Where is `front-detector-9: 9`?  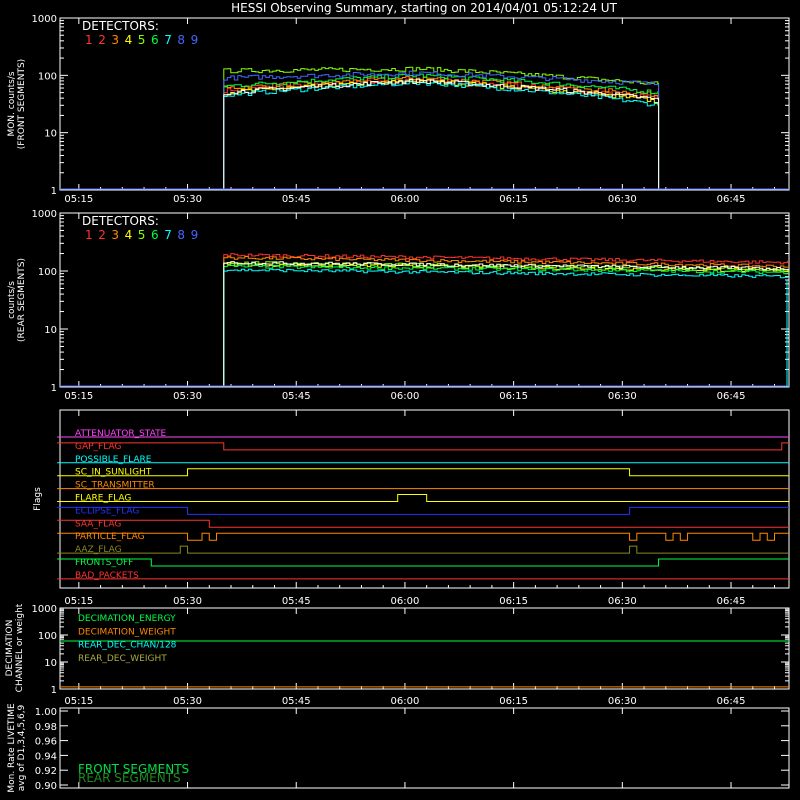
front-detector-9: 9 is located at coordinates (195, 40).